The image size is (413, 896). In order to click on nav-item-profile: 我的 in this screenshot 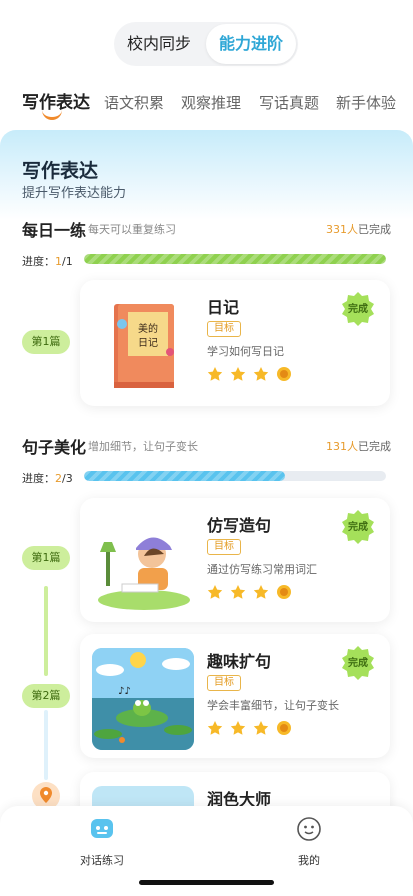, I will do `click(309, 842)`.